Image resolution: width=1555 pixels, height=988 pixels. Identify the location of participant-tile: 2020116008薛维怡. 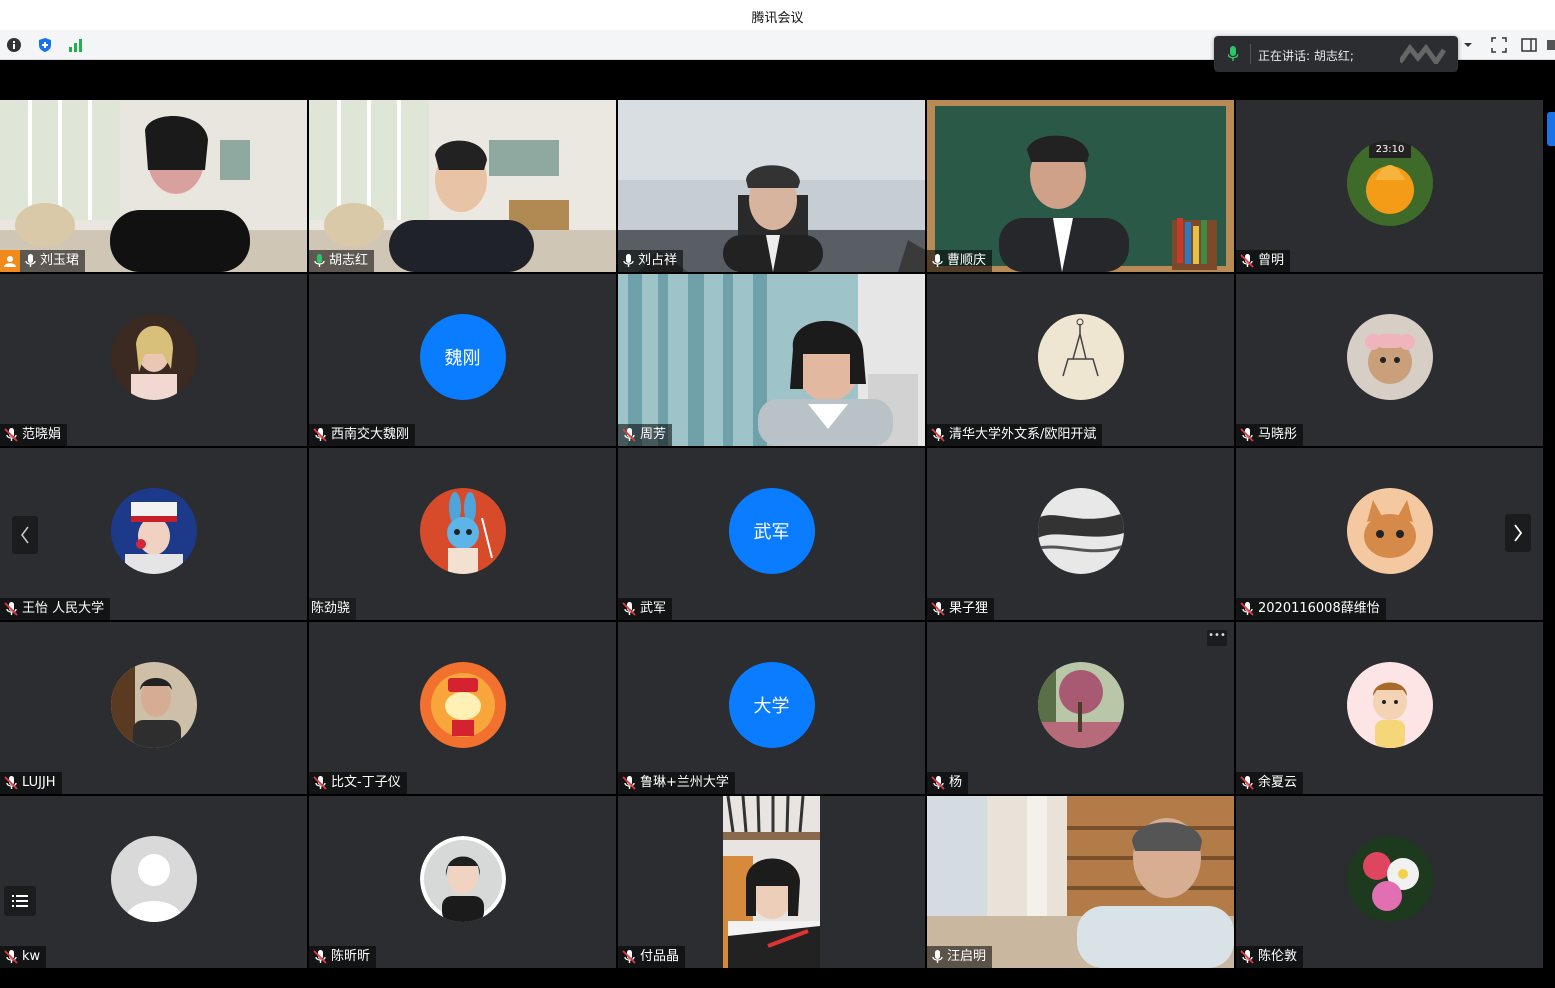
(1389, 534).